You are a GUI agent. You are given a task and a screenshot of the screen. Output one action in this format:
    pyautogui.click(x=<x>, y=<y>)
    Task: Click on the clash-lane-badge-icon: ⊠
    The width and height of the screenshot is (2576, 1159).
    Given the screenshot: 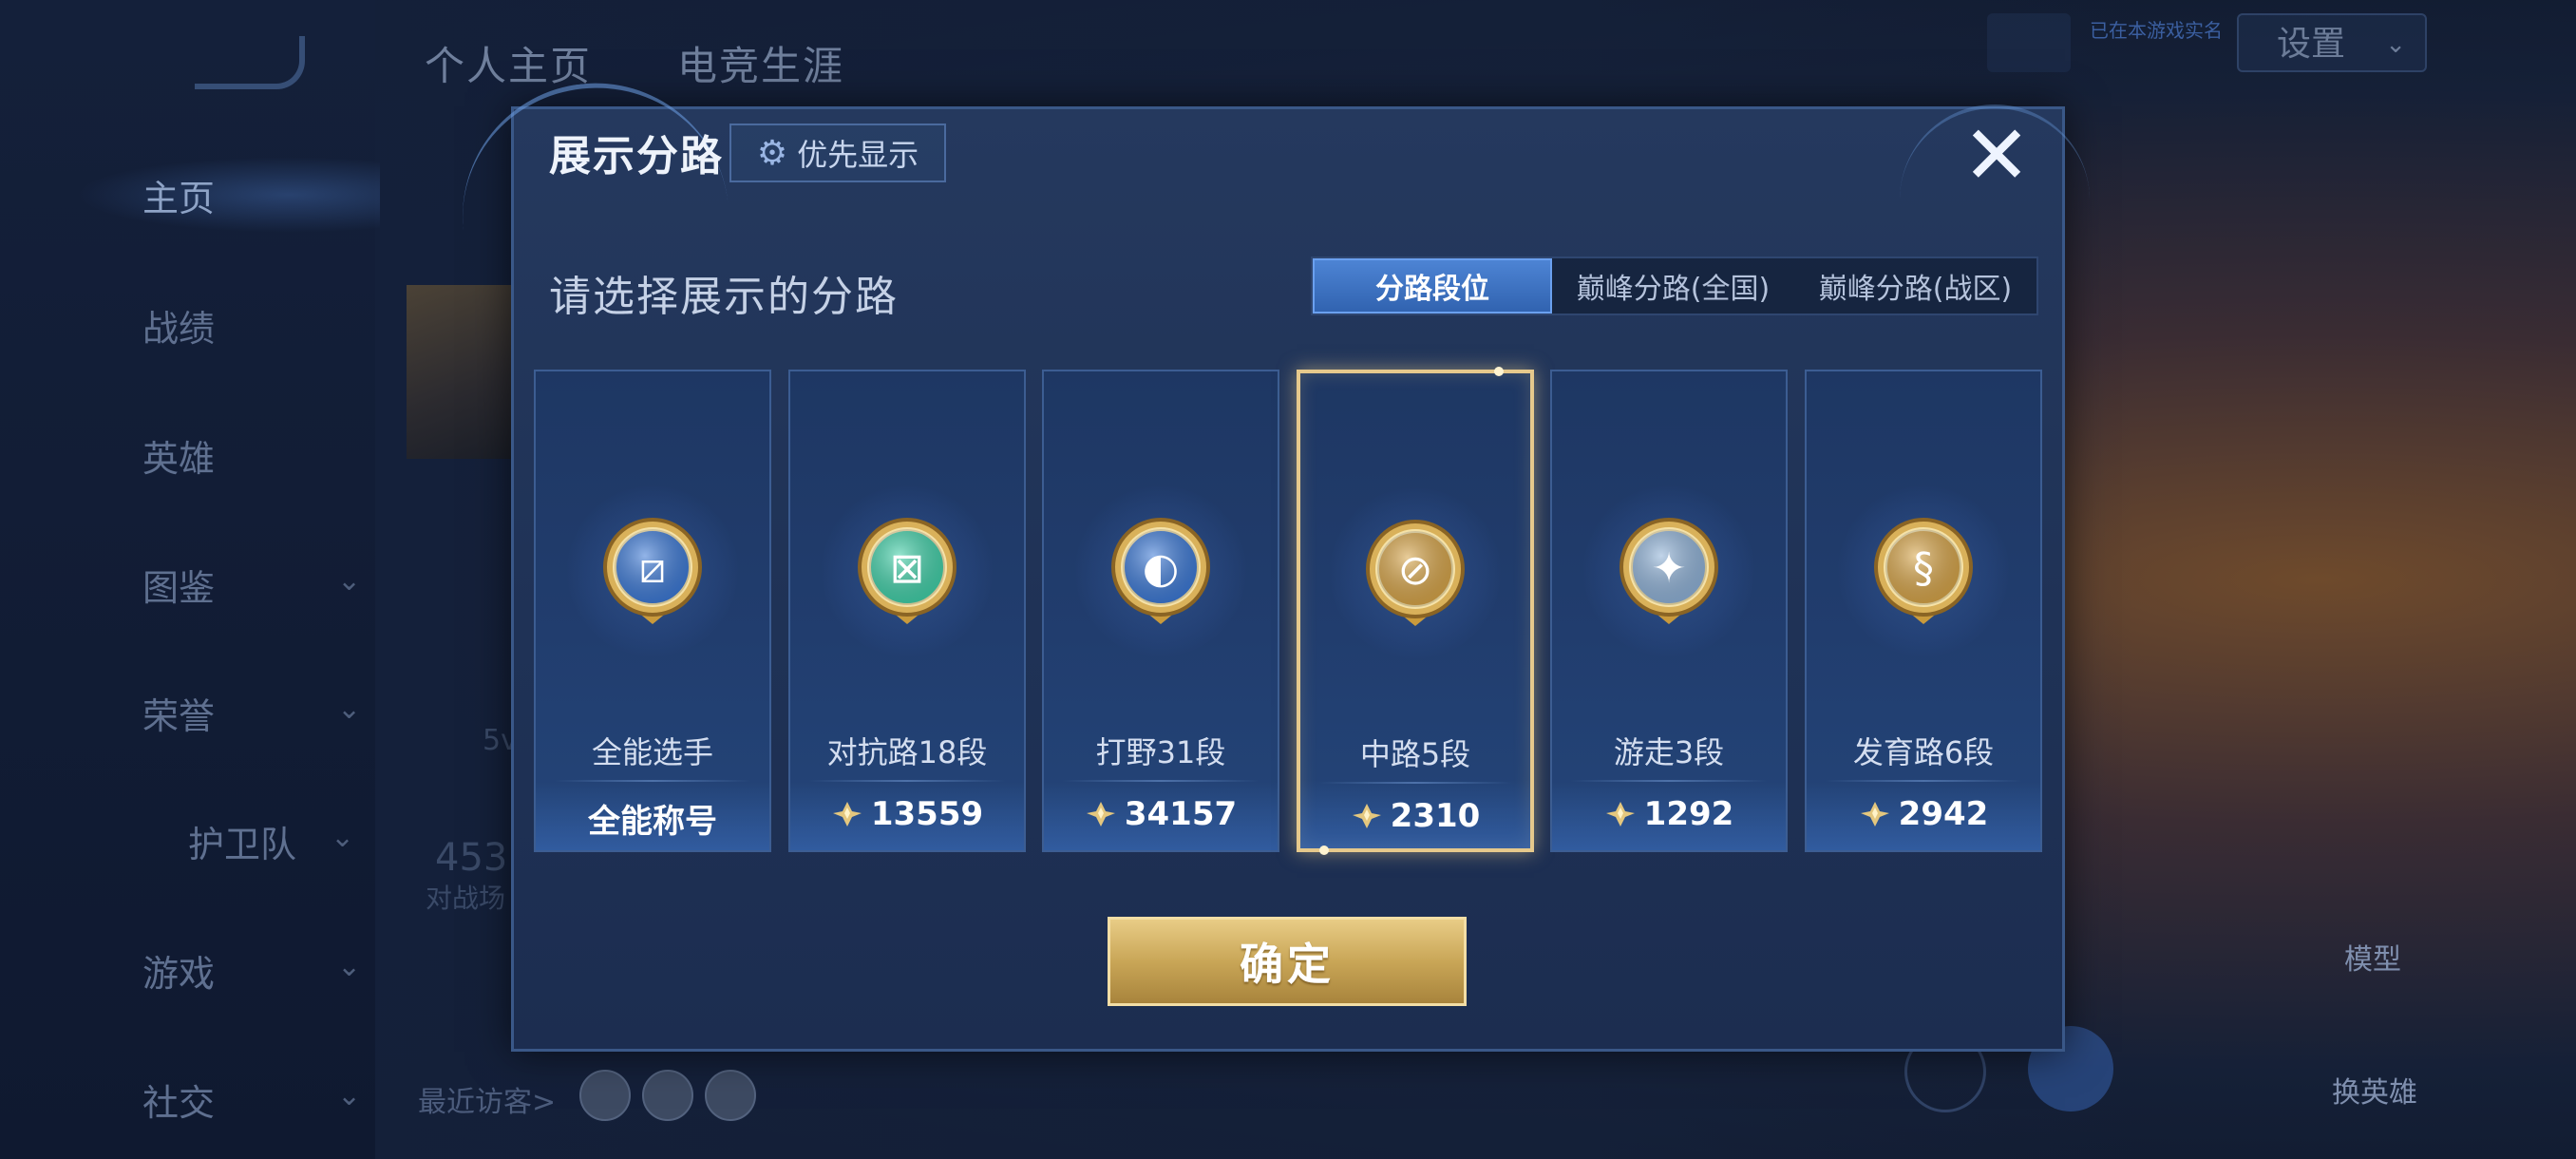 What is the action you would take?
    pyautogui.click(x=907, y=571)
    